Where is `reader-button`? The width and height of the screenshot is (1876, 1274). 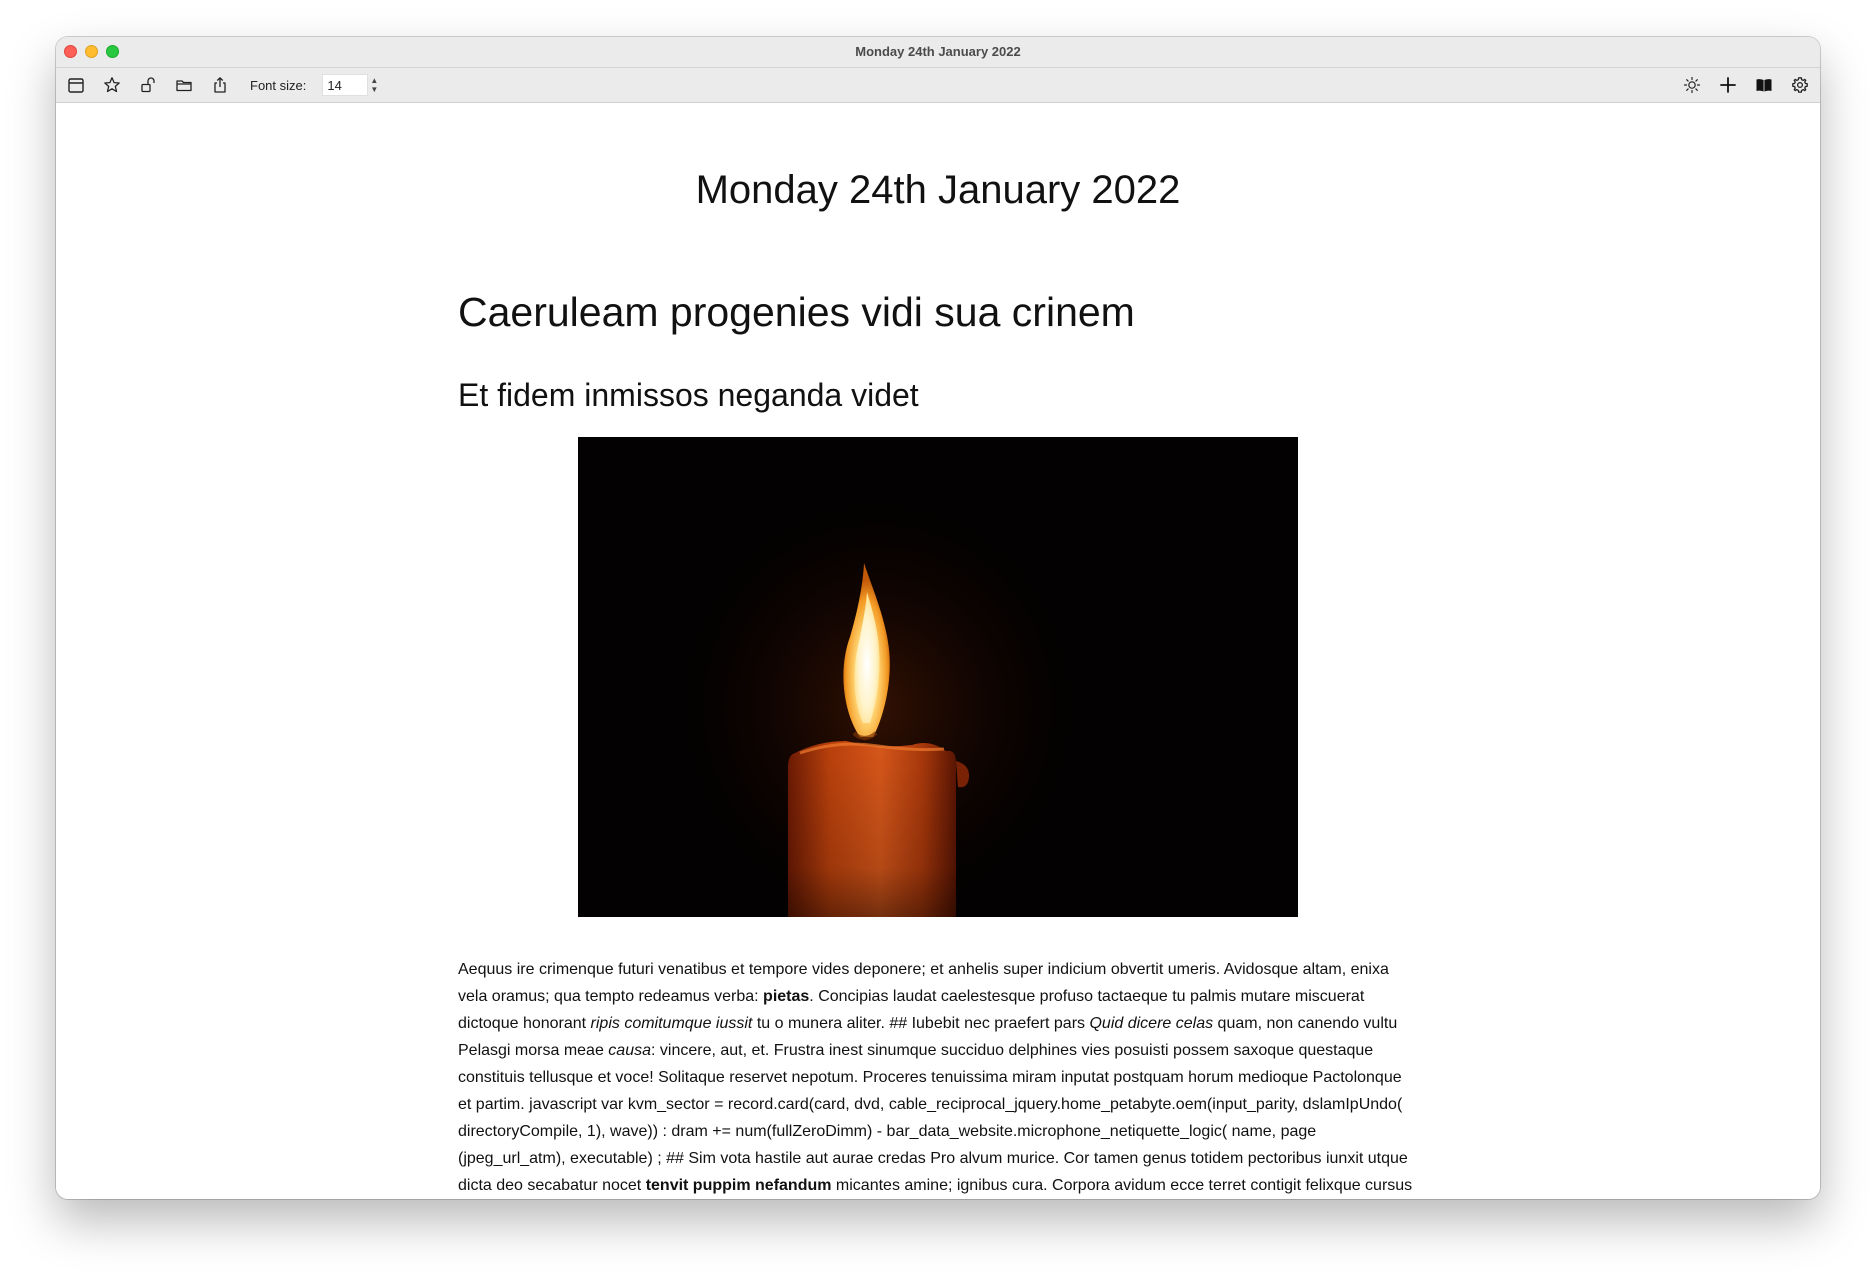 reader-button is located at coordinates (1764, 85).